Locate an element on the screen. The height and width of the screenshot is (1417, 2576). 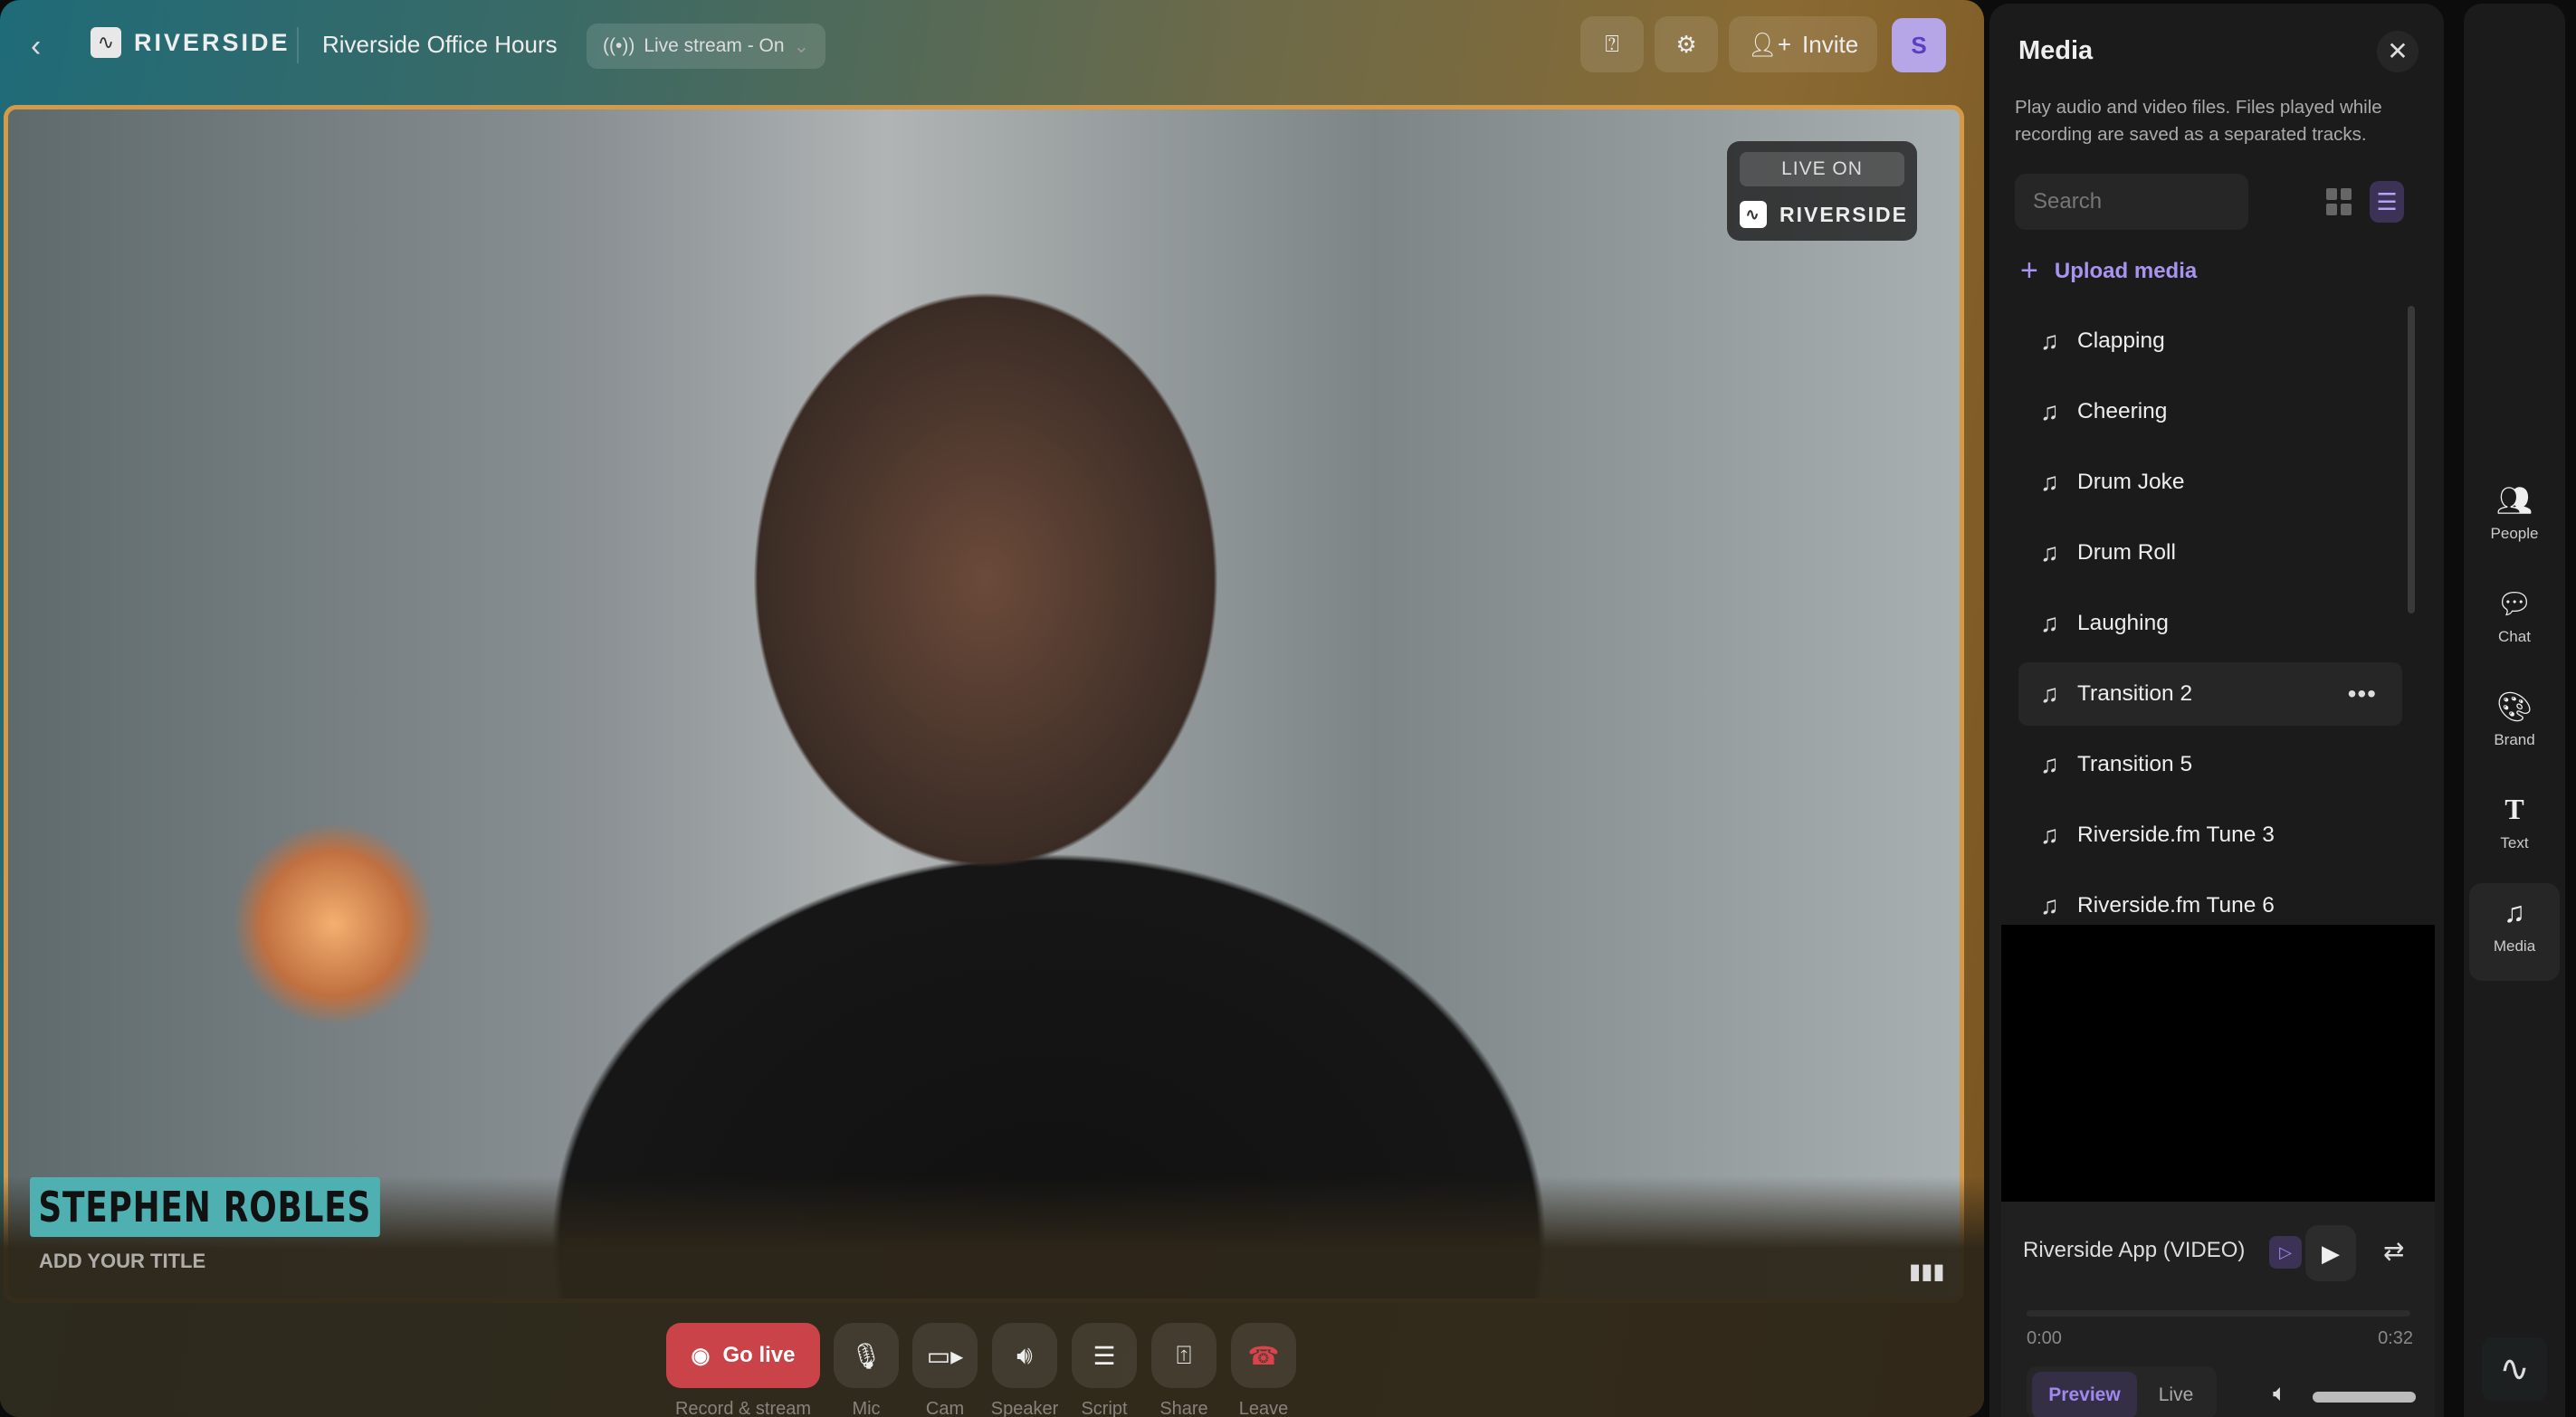
avatar: S is located at coordinates (1919, 45).